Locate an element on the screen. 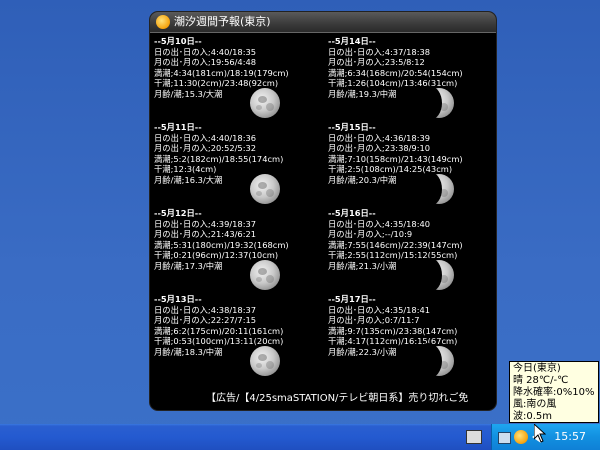  forecast-high: 満潮;9:7(135cm)/23:38(147cm) is located at coordinates (393, 330).